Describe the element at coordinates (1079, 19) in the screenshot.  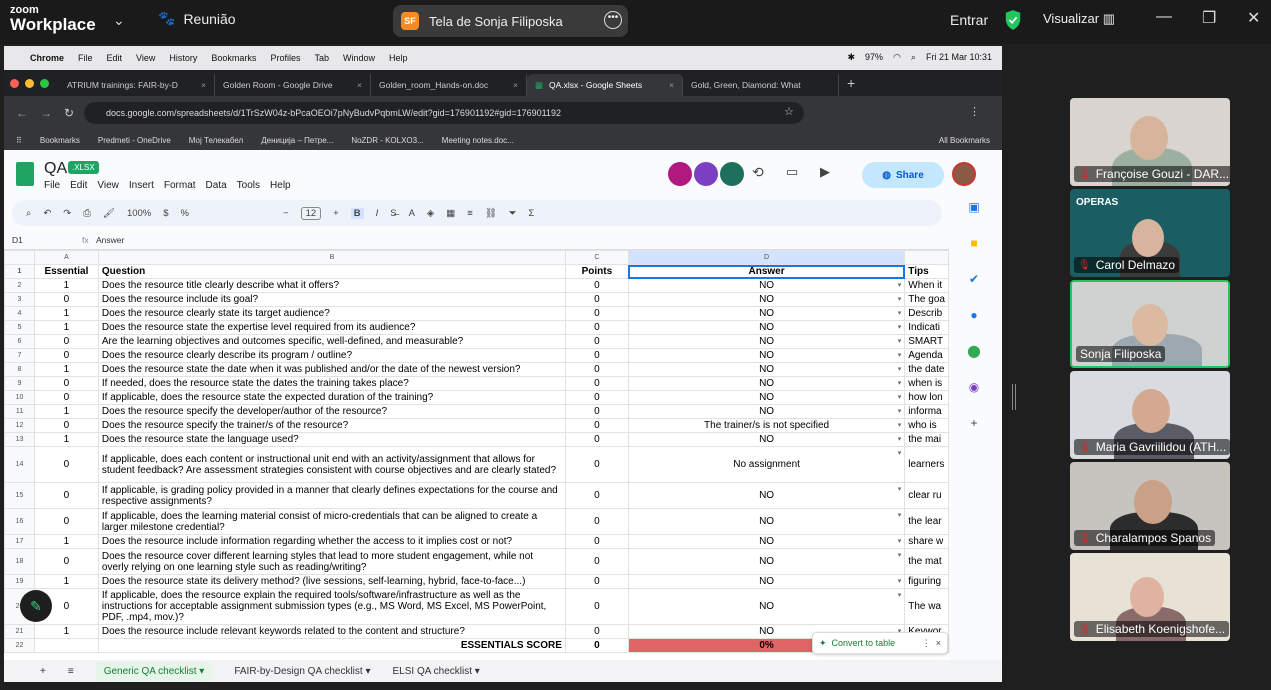
I see `view-button: Visualizar ▥` at that location.